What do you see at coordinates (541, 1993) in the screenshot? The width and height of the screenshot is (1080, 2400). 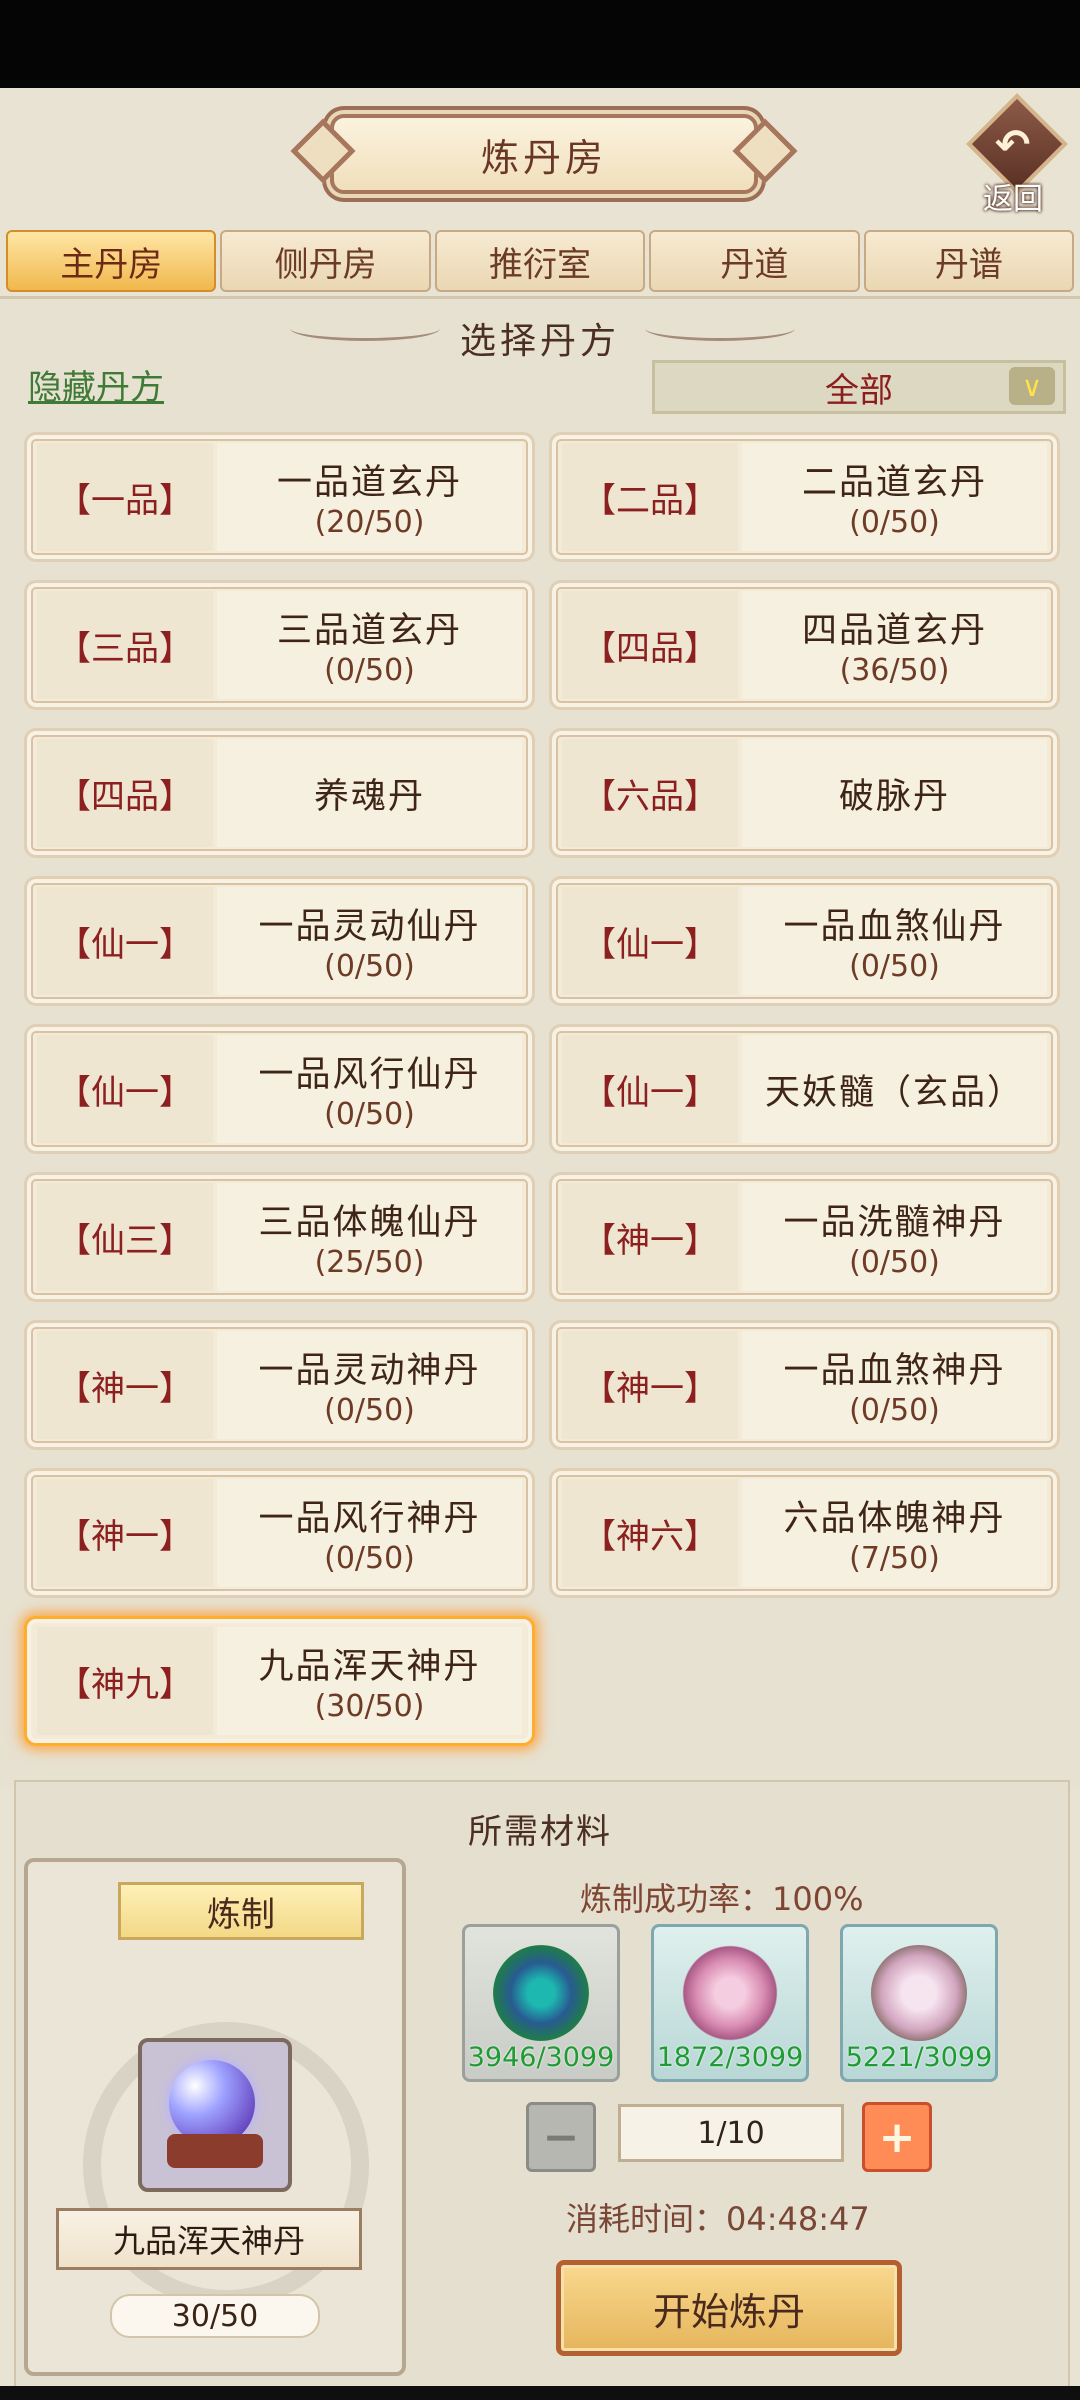 I see `tree-herb-icon` at bounding box center [541, 1993].